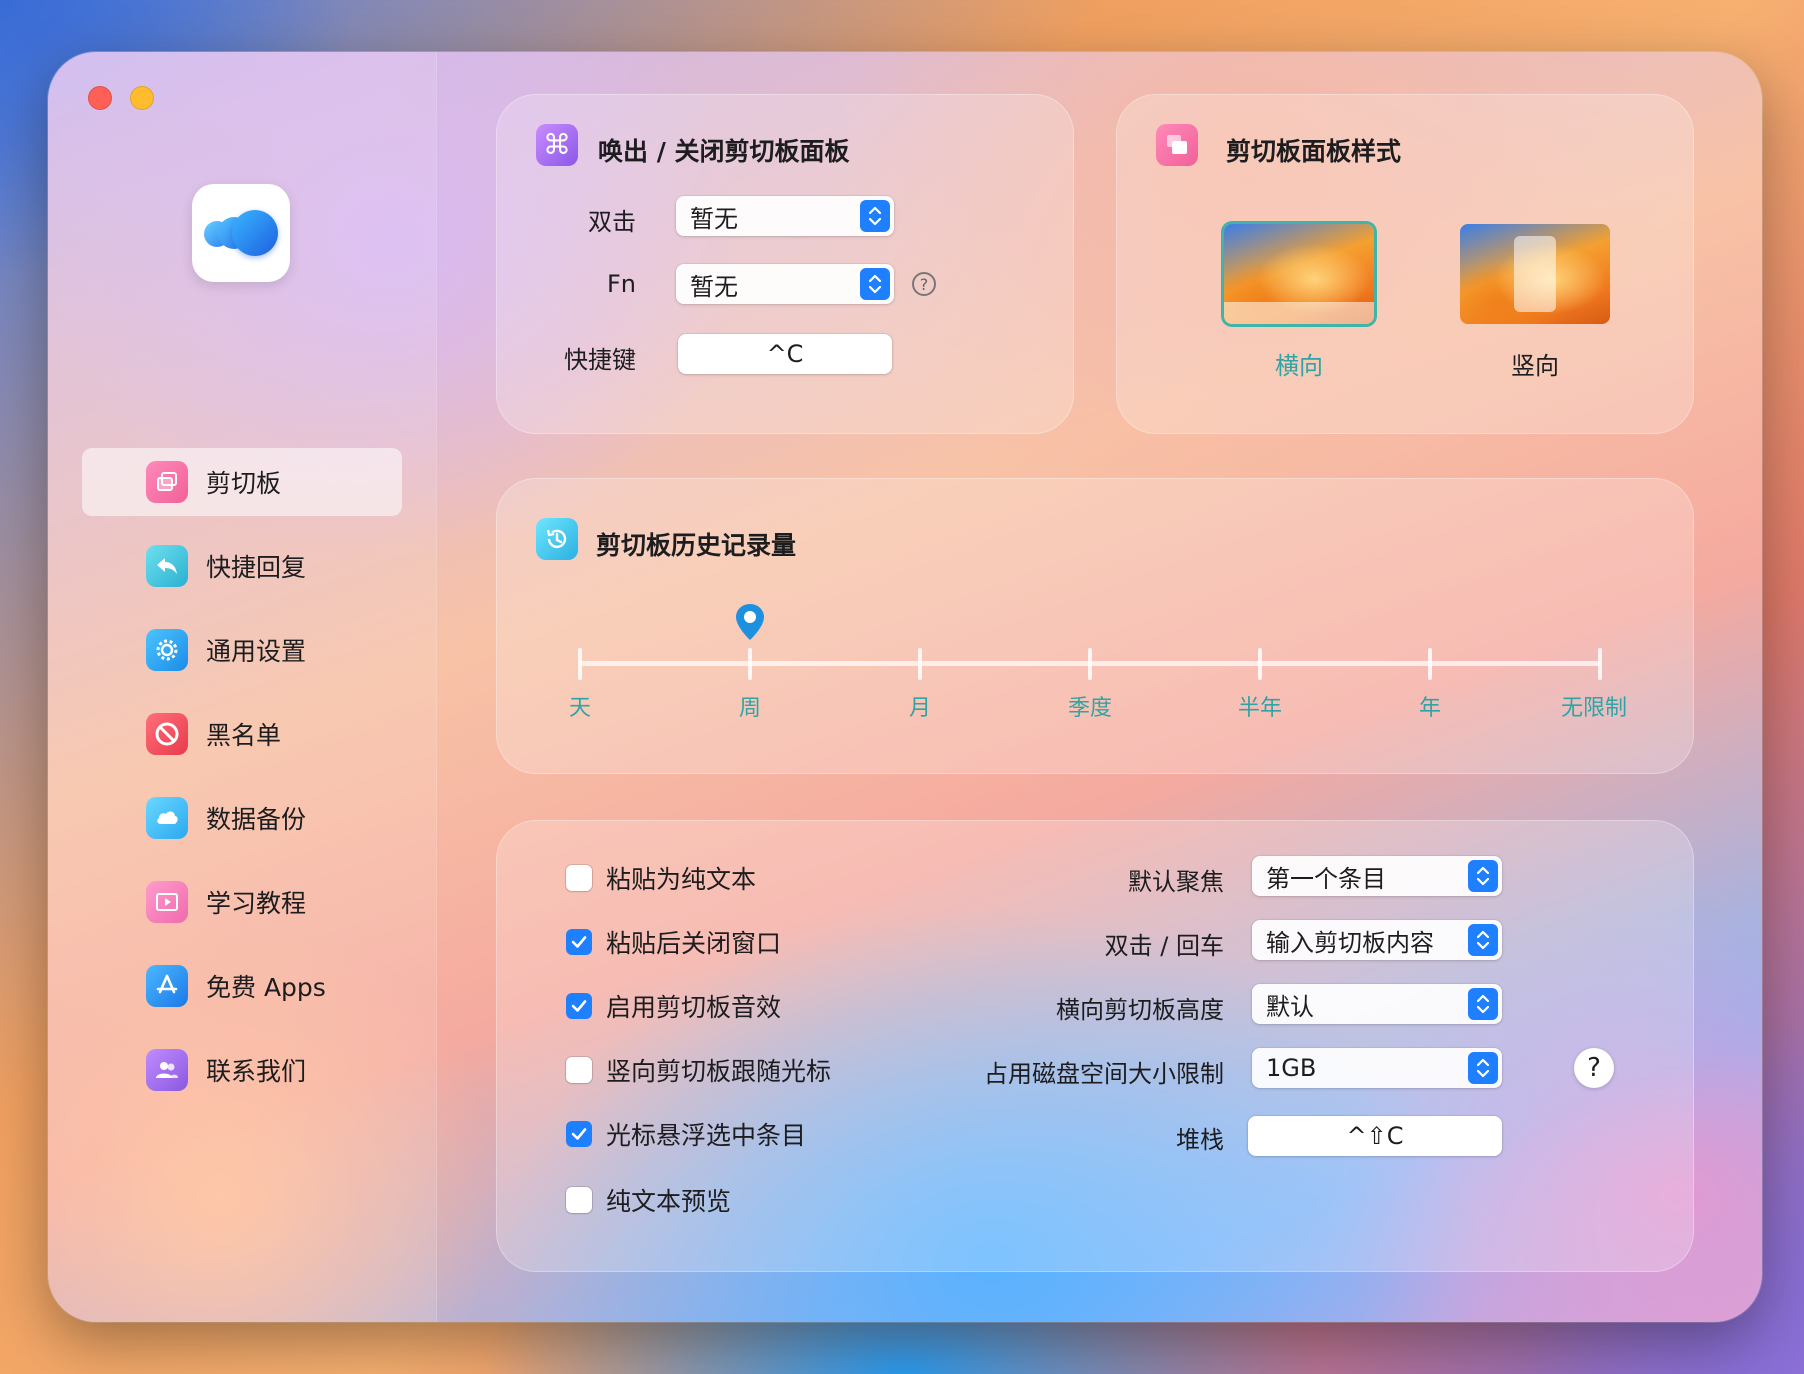 Image resolution: width=1804 pixels, height=1374 pixels. What do you see at coordinates (750, 622) in the screenshot?
I see `slider-pin-icon` at bounding box center [750, 622].